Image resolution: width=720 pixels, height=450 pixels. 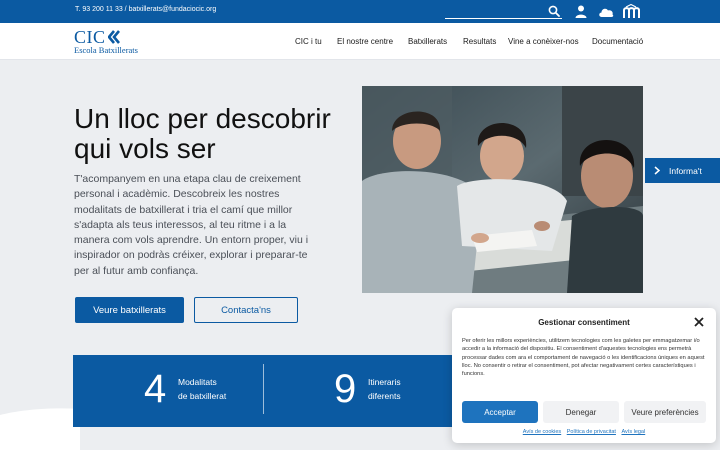 What do you see at coordinates (479, 41) in the screenshot?
I see `nav-item-resultats: Resultats` at bounding box center [479, 41].